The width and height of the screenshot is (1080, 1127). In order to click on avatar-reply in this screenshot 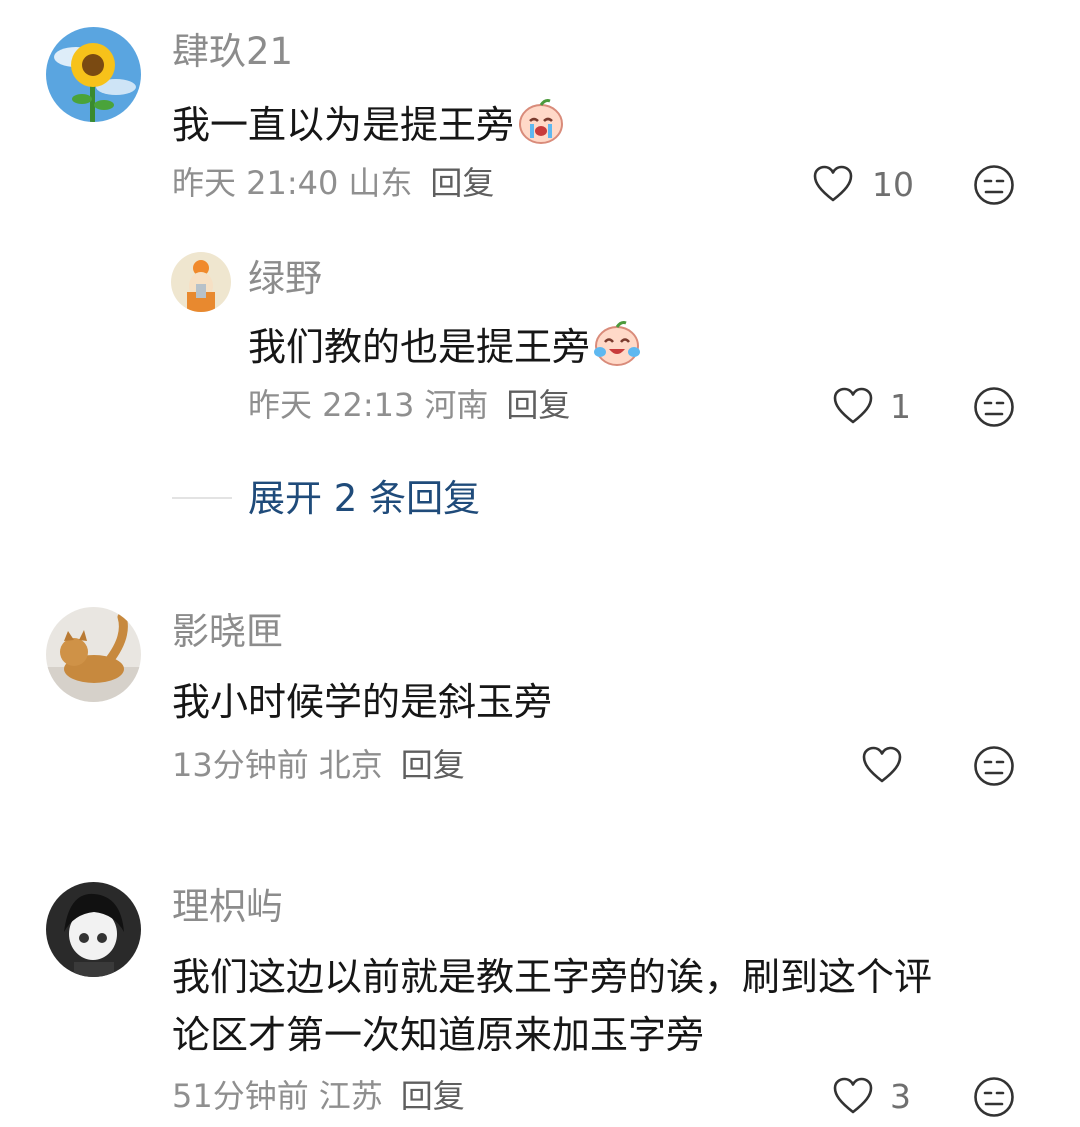, I will do `click(201, 282)`.